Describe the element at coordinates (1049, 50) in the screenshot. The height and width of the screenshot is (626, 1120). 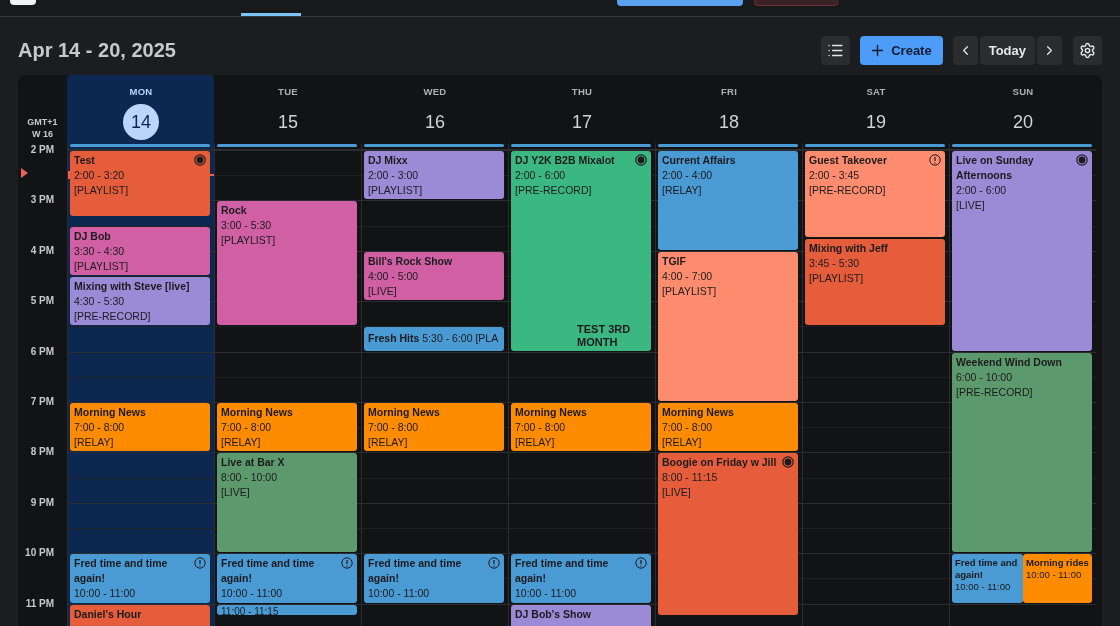
I see `next-button` at that location.